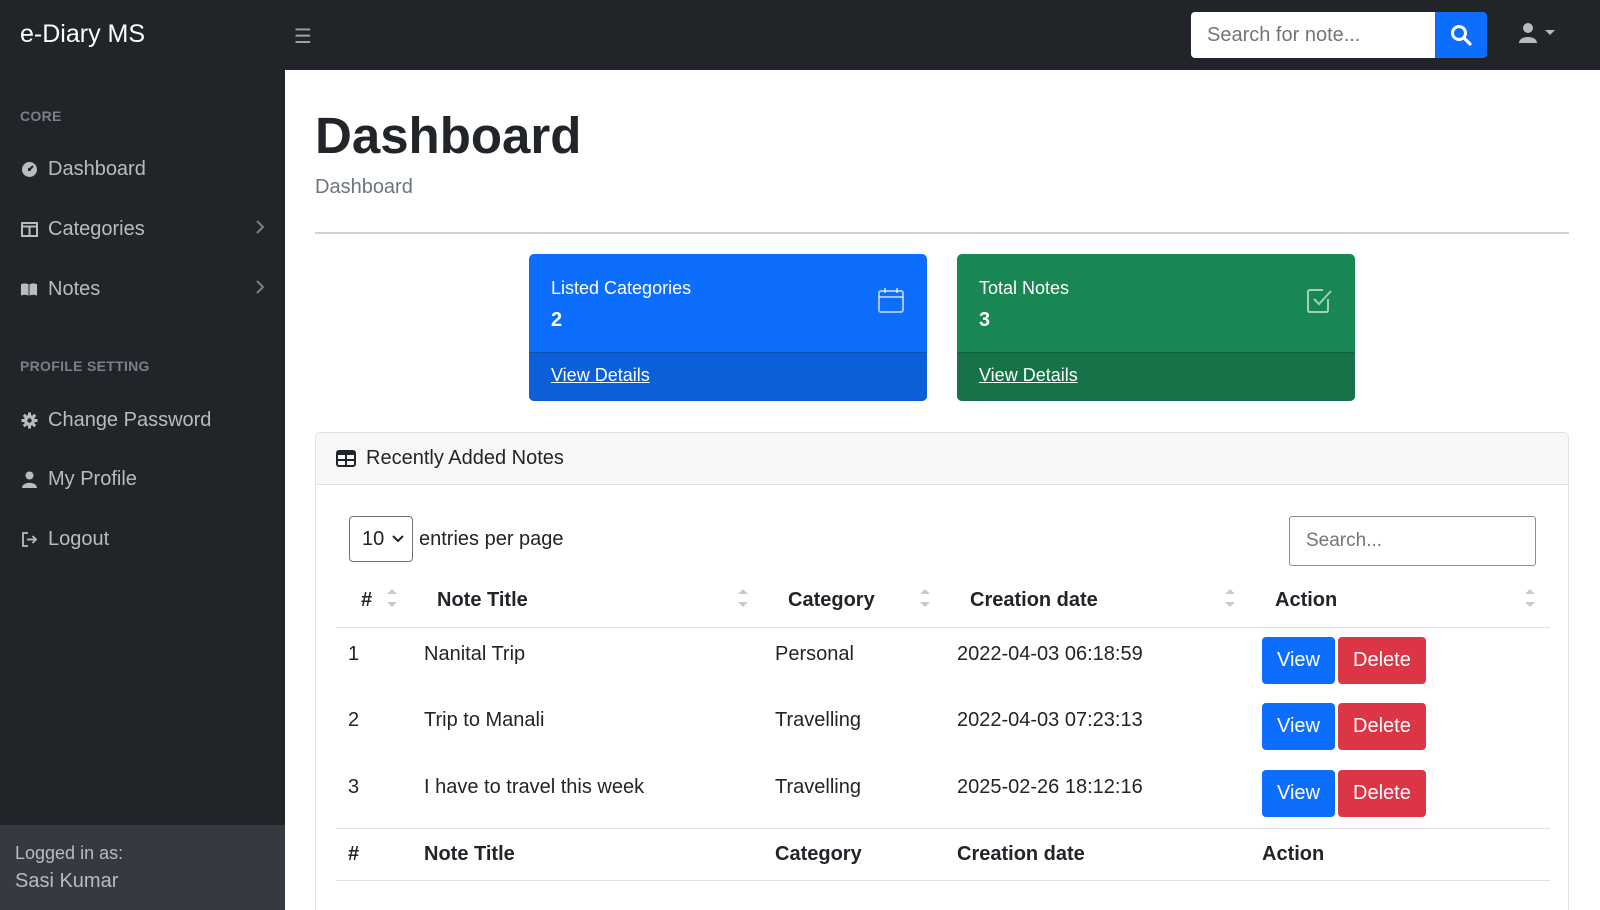 This screenshot has height=910, width=1600. What do you see at coordinates (491, 538) in the screenshot?
I see `entries-label: entries per page` at bounding box center [491, 538].